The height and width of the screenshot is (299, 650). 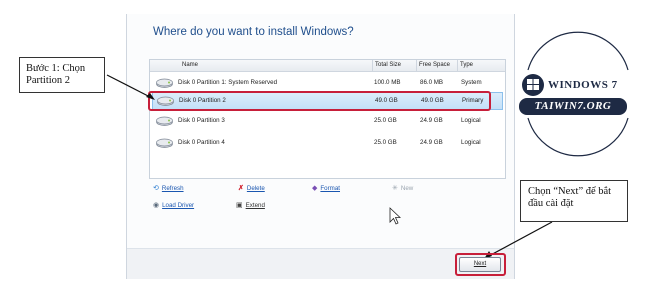 I want to click on cursor-icon, so click(x=395, y=216).